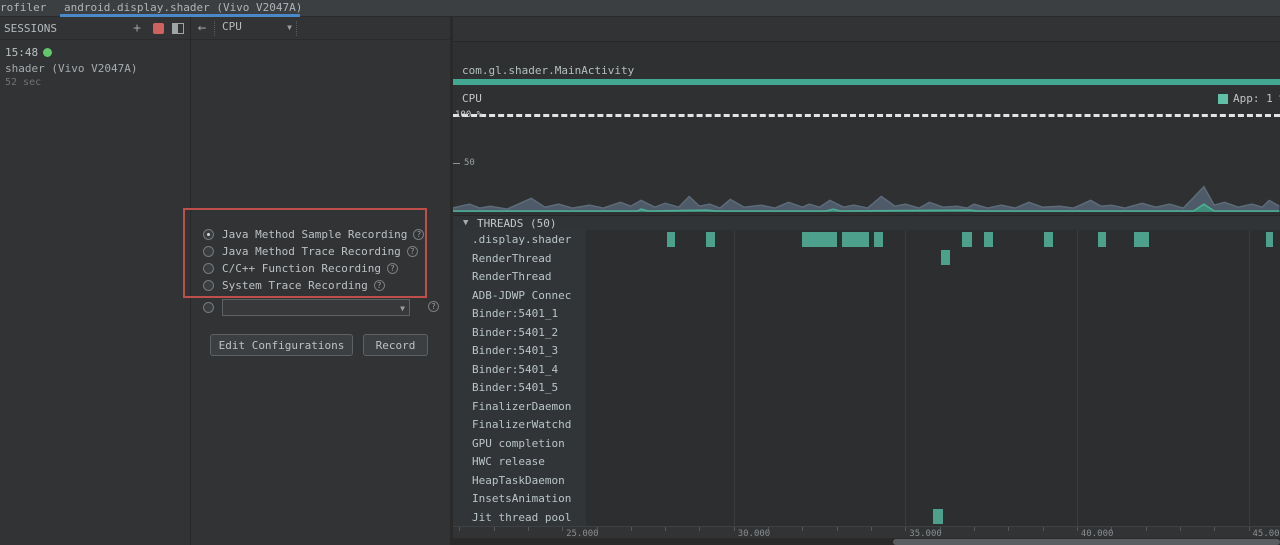 The width and height of the screenshot is (1280, 545). What do you see at coordinates (296, 28) in the screenshot?
I see `toolbar-separator` at bounding box center [296, 28].